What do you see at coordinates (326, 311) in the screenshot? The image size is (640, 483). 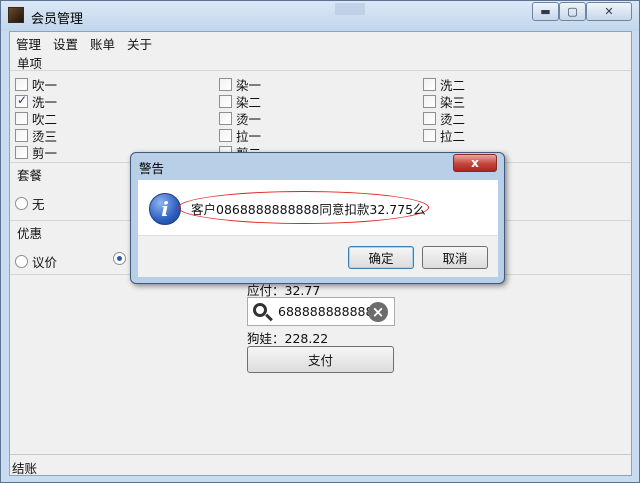 I see `search-value: 688888888888` at bounding box center [326, 311].